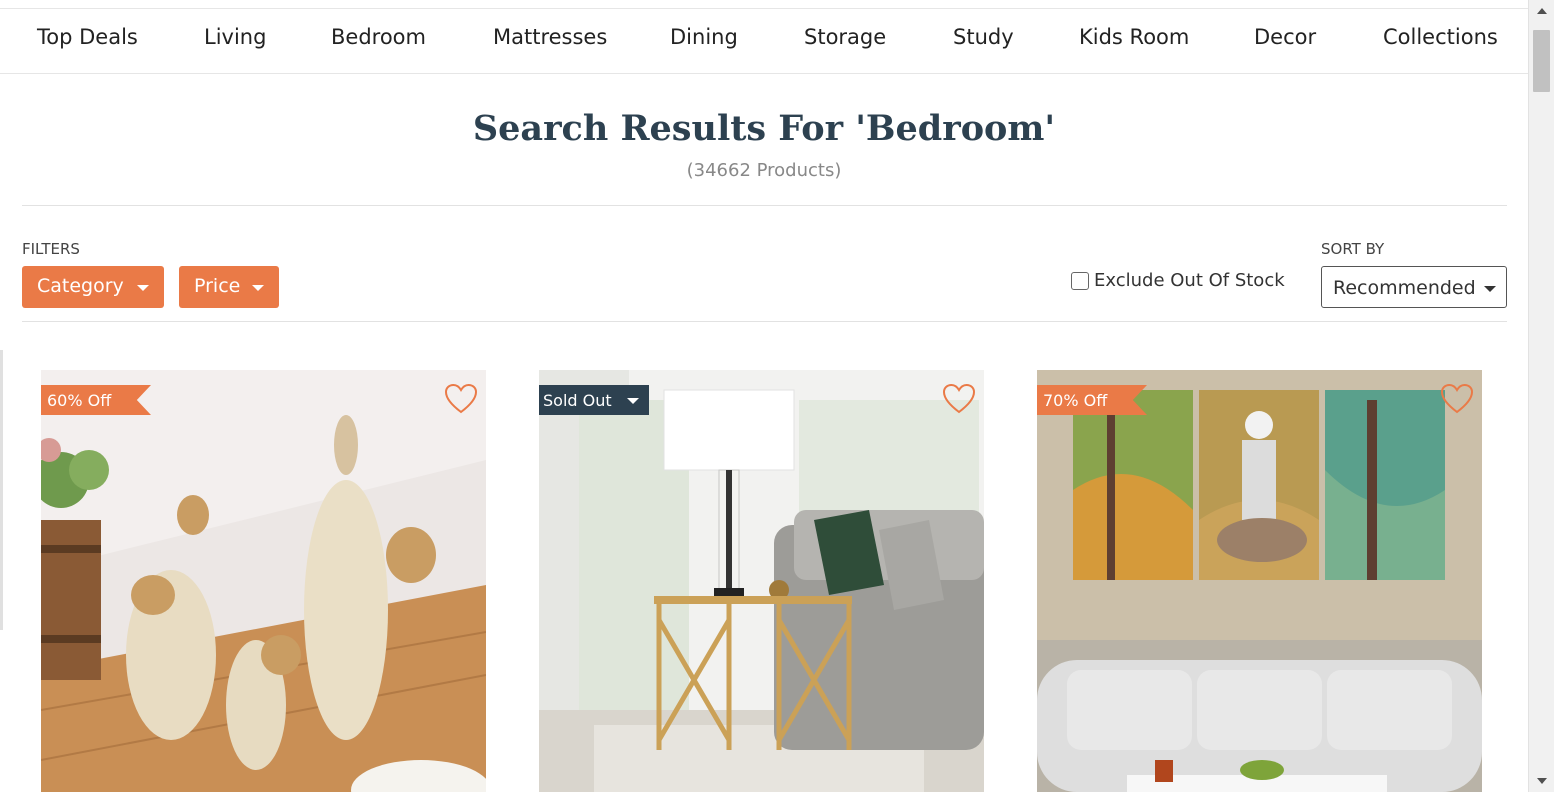 The image size is (1554, 792). What do you see at coordinates (378, 37) in the screenshot?
I see `nav-item-bedroom: Bedroom` at bounding box center [378, 37].